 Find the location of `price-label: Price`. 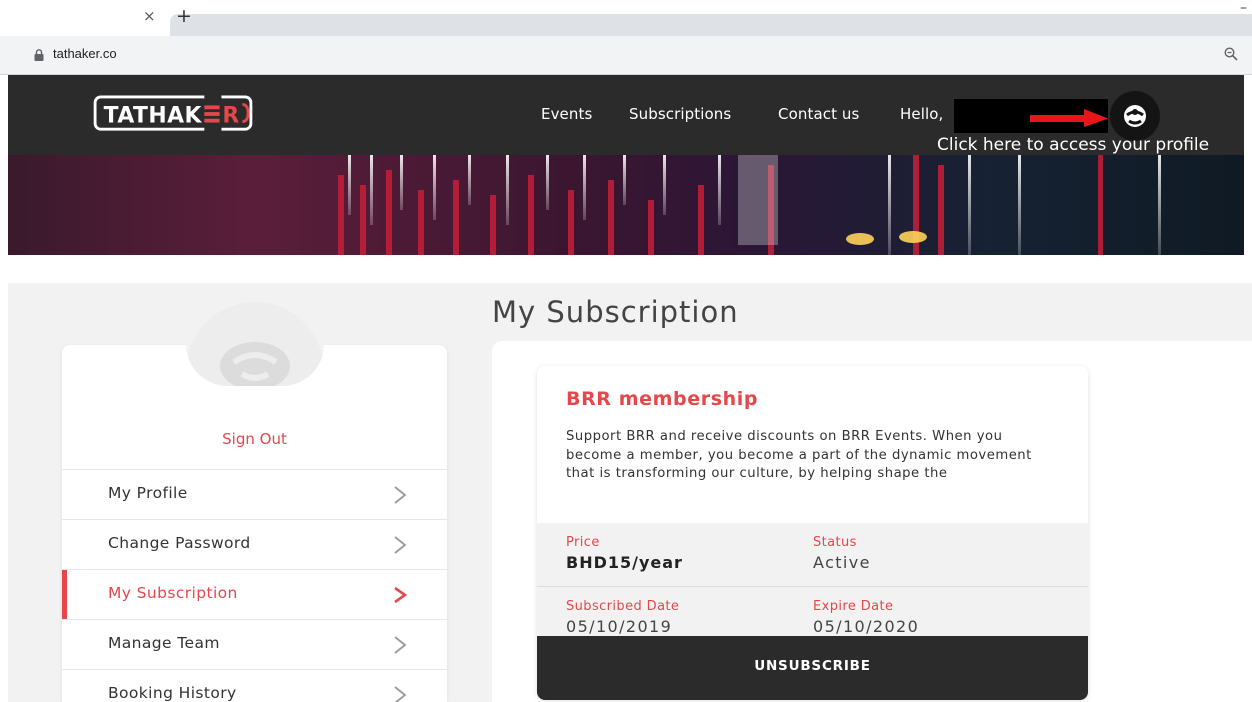

price-label: Price is located at coordinates (583, 542).